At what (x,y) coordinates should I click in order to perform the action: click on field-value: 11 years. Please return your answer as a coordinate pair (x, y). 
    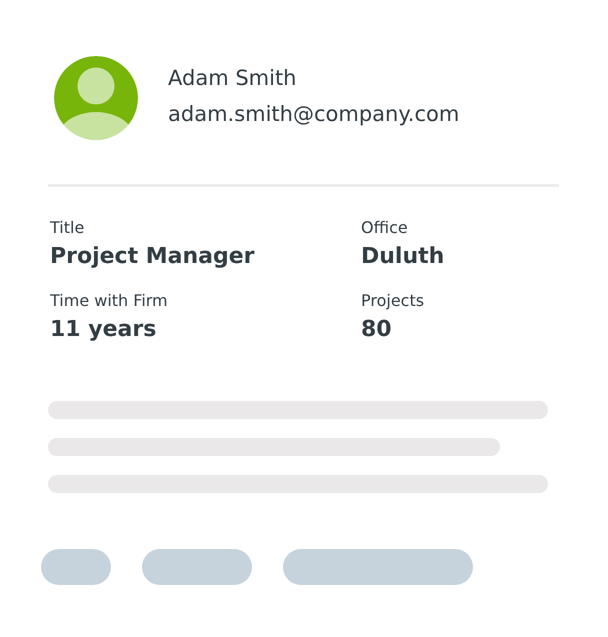
    Looking at the image, I should click on (104, 330).